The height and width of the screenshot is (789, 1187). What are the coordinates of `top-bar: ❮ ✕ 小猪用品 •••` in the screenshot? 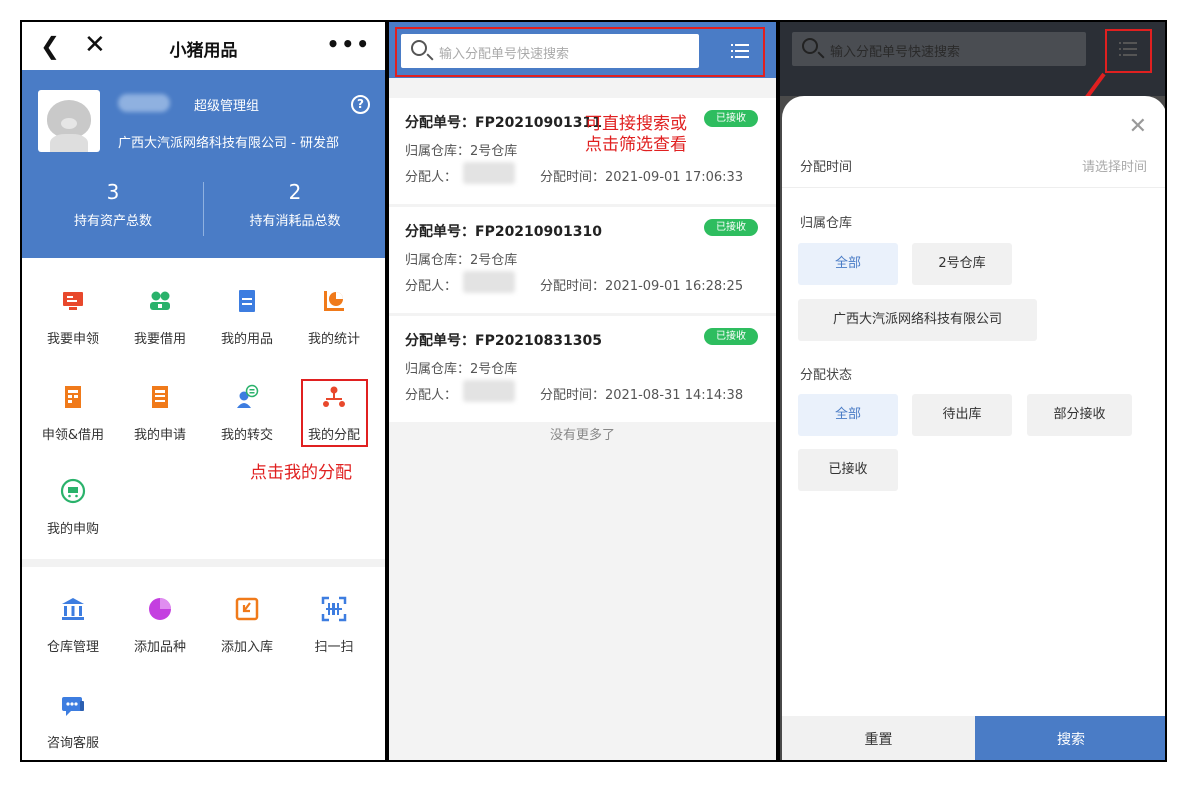 It's located at (203, 46).